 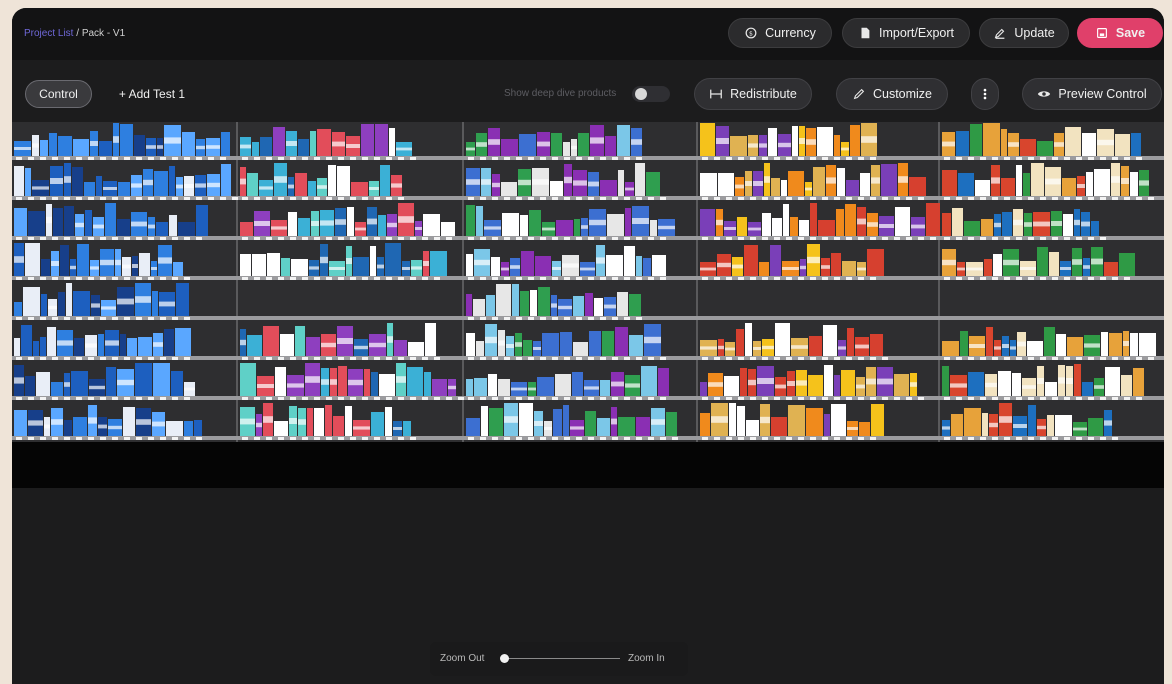 I want to click on shelf-edge, so click(x=819, y=158).